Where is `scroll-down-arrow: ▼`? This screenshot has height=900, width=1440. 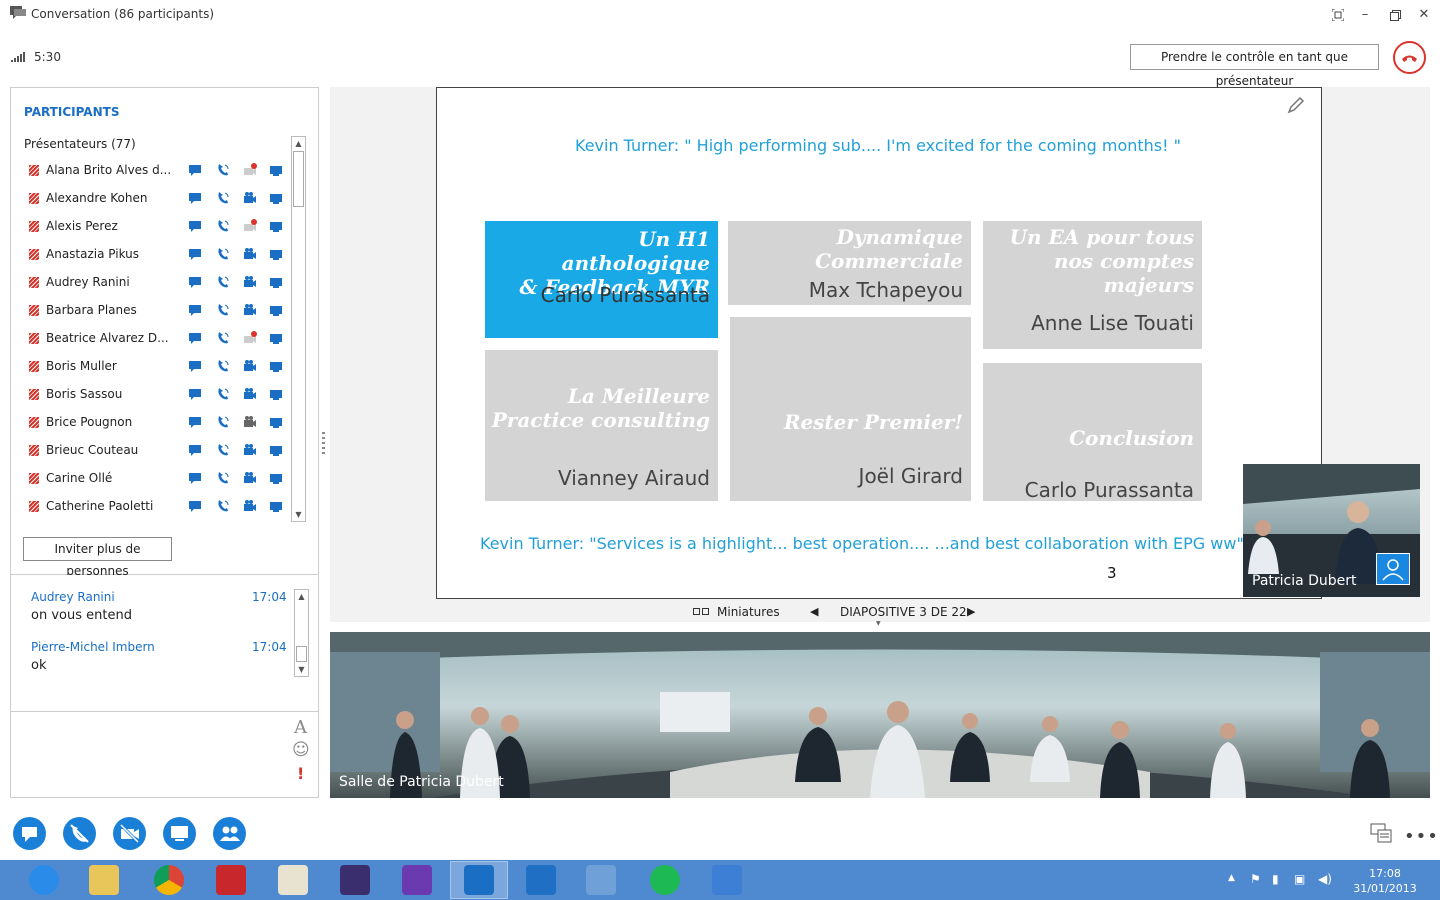 scroll-down-arrow: ▼ is located at coordinates (298, 514).